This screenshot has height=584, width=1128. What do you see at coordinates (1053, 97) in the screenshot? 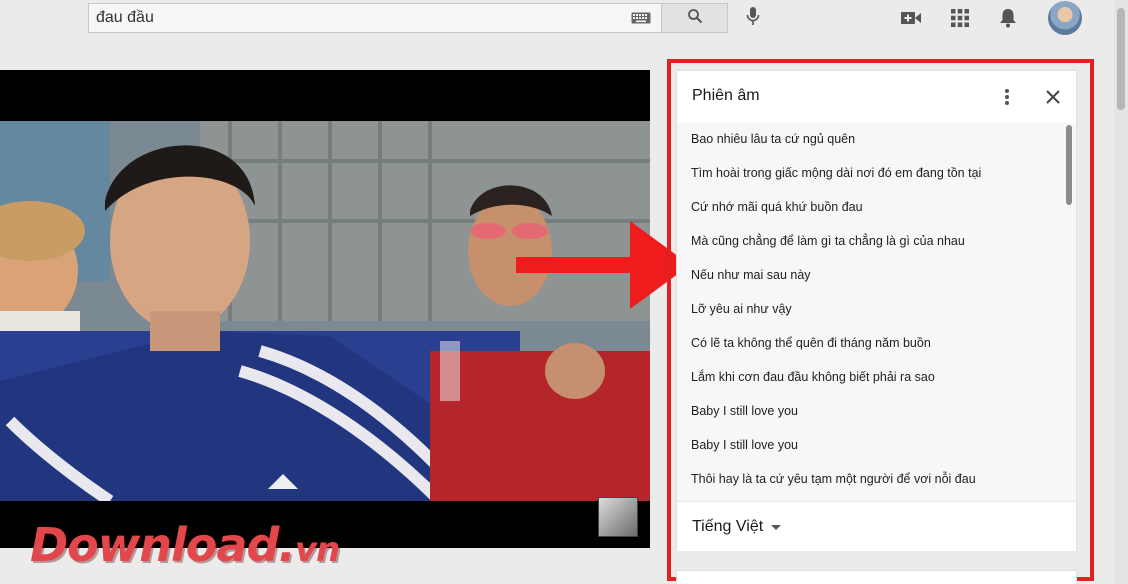
I see `close-icon` at bounding box center [1053, 97].